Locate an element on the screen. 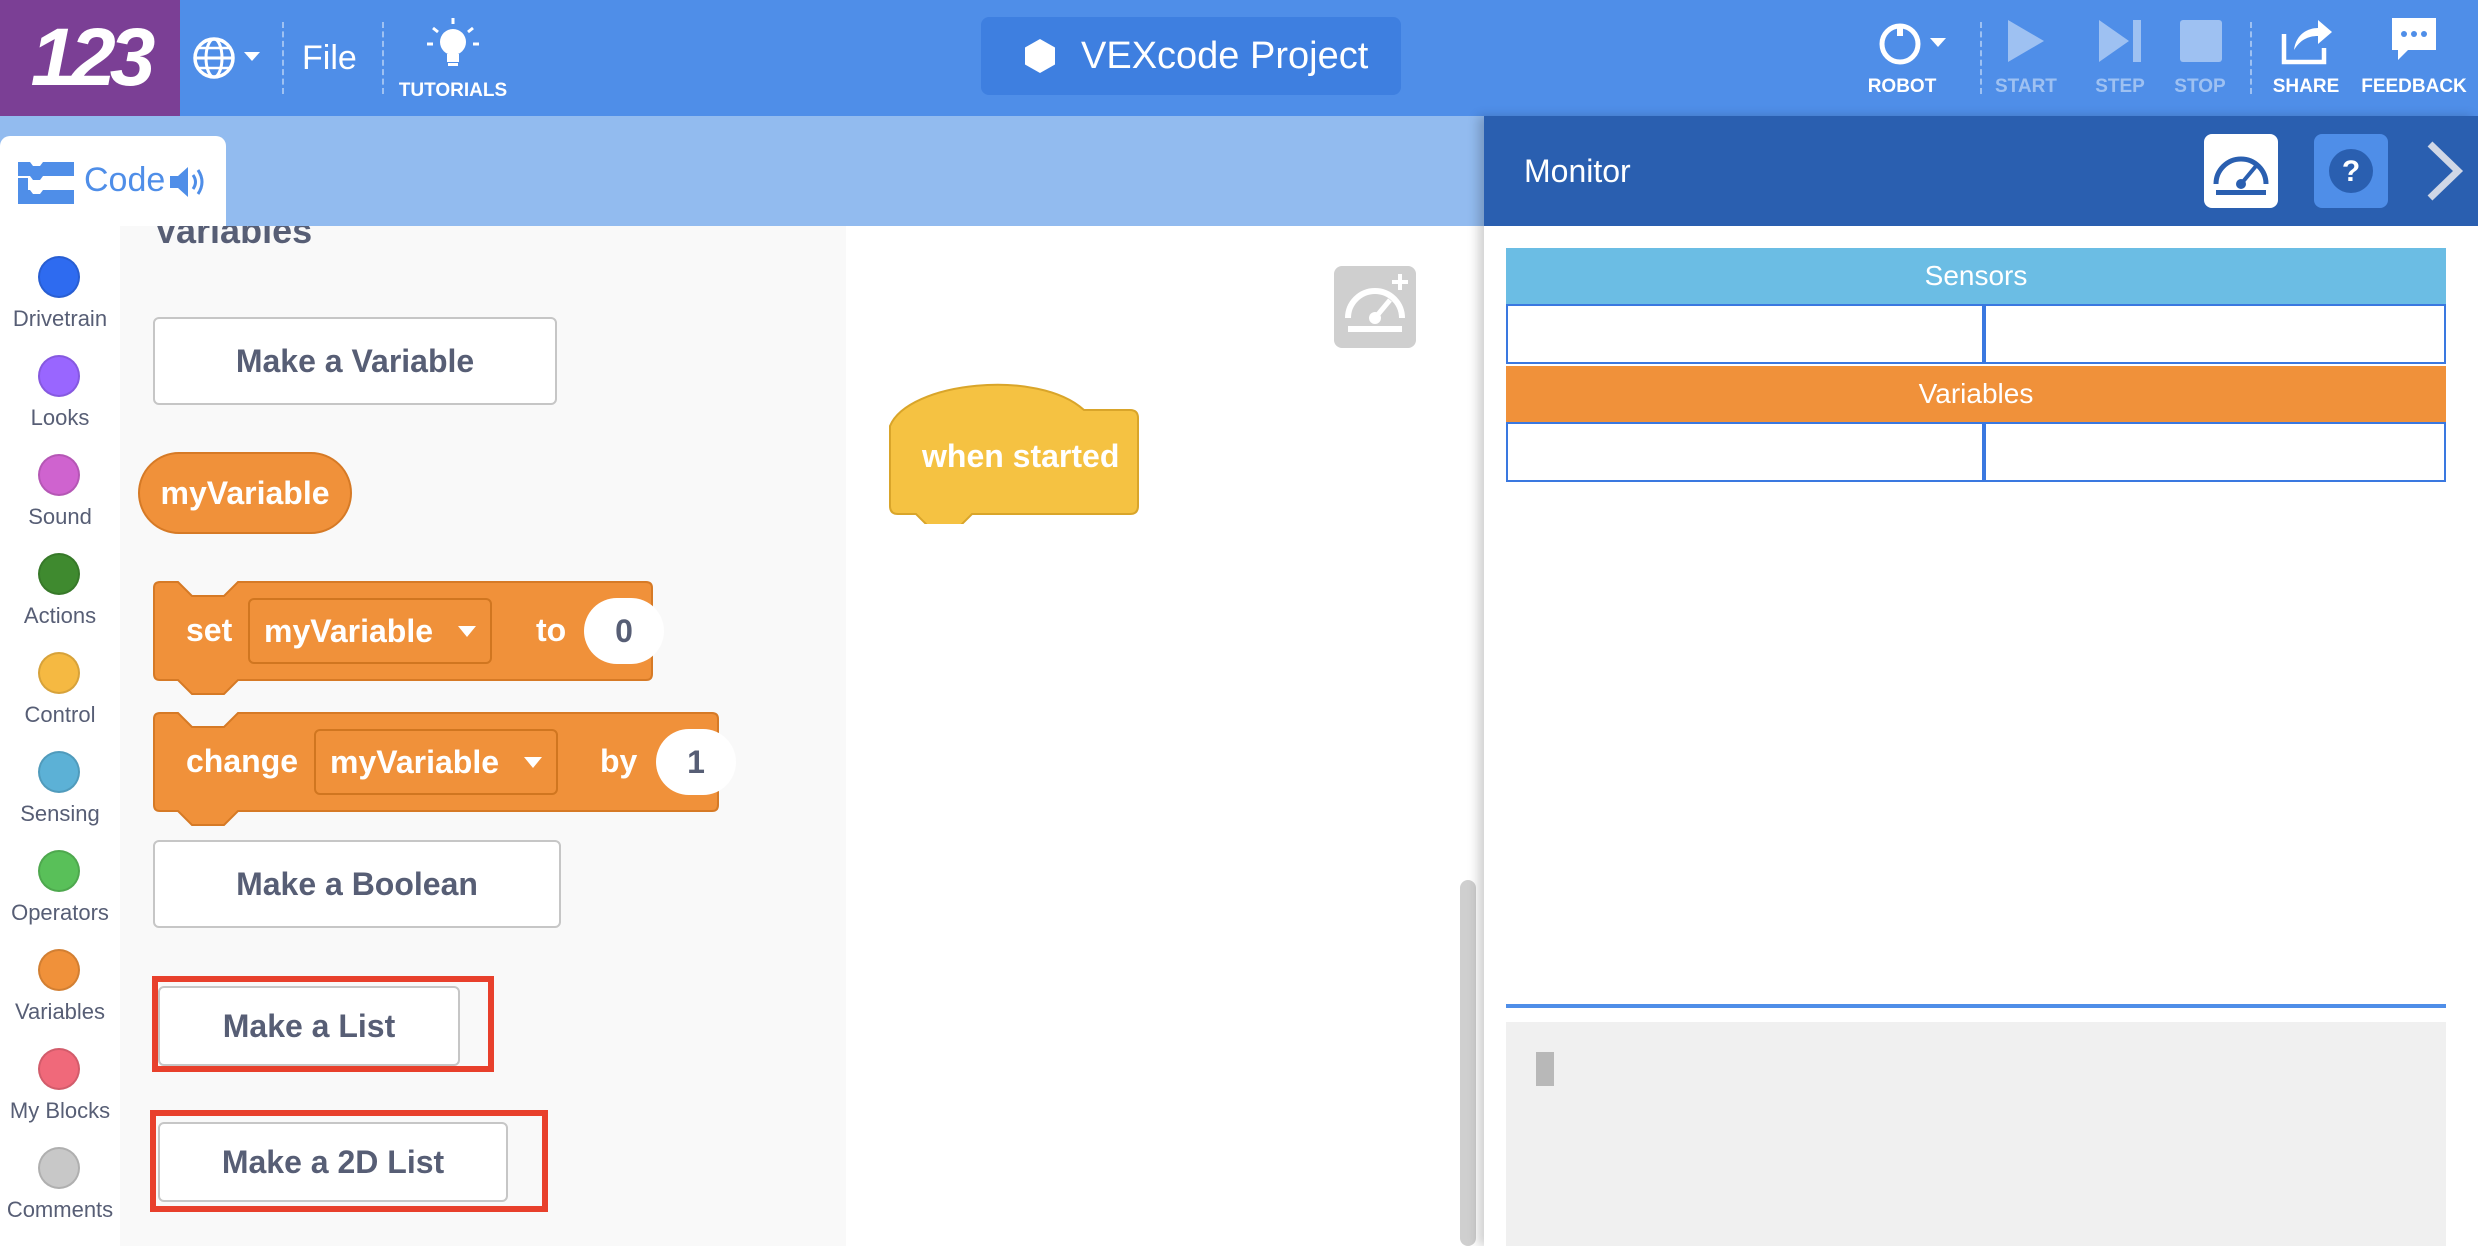  change-variable-block: change myVariable by 1 is located at coordinates (462, 774).